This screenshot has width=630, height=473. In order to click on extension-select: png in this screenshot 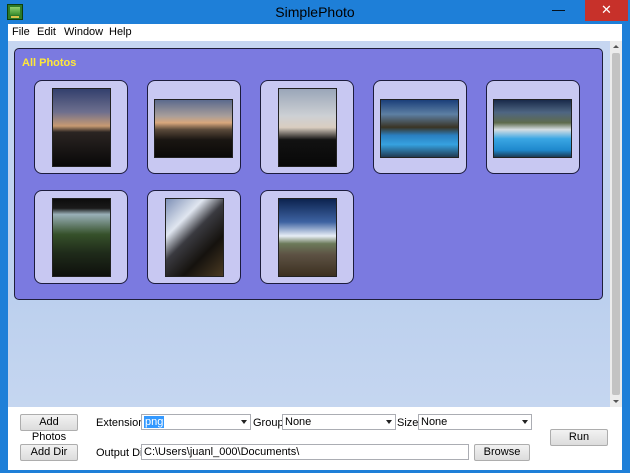, I will do `click(196, 422)`.